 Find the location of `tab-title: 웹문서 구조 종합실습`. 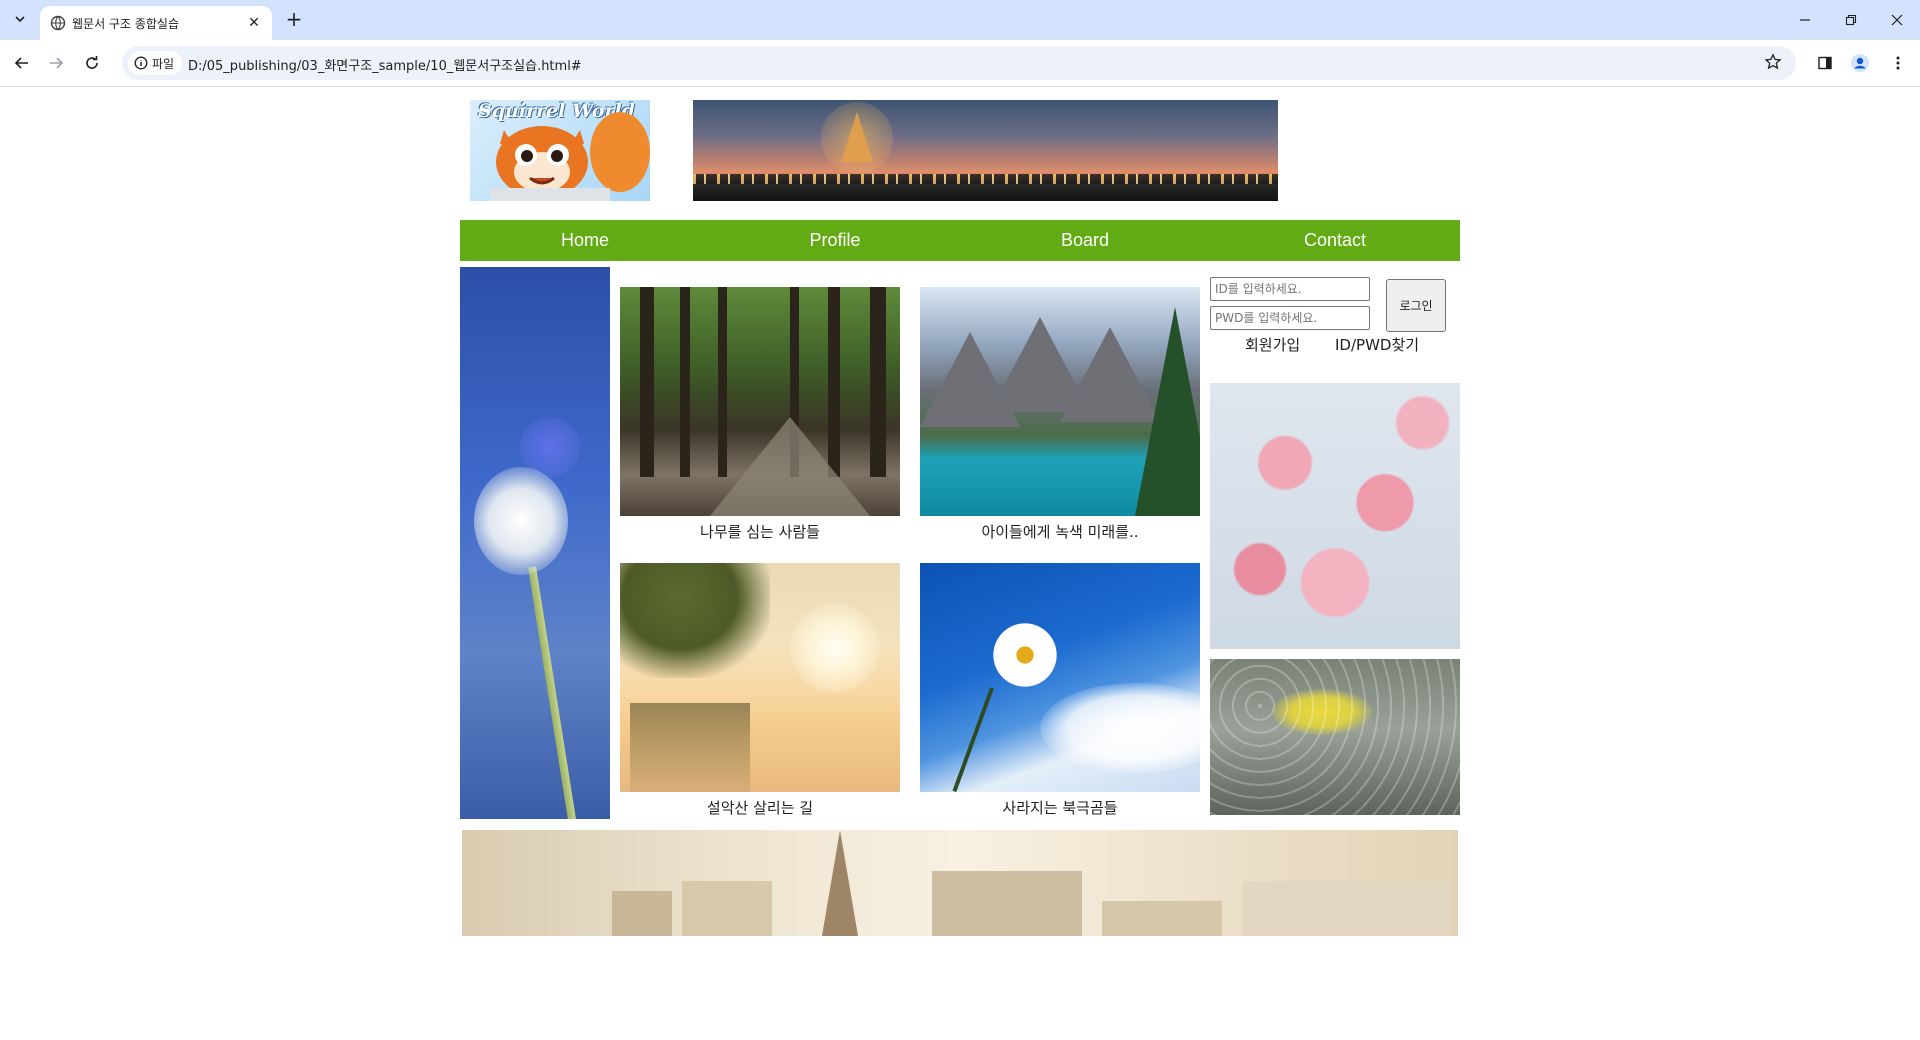

tab-title: 웹문서 구조 종합실습 is located at coordinates (125, 24).